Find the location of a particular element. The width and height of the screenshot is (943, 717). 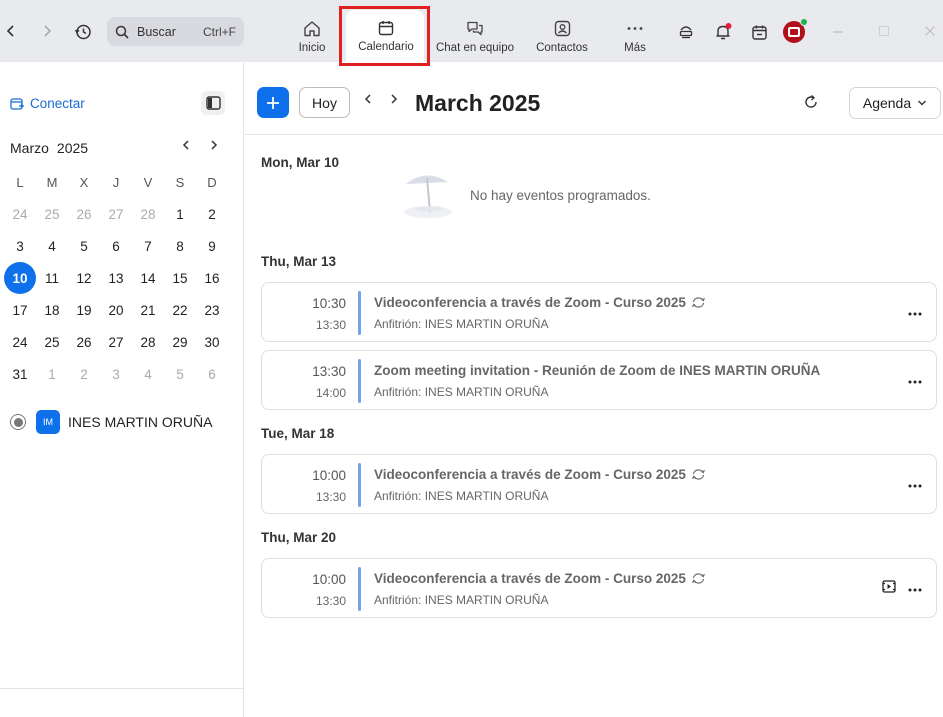

page-title: March 2025 is located at coordinates (478, 103).